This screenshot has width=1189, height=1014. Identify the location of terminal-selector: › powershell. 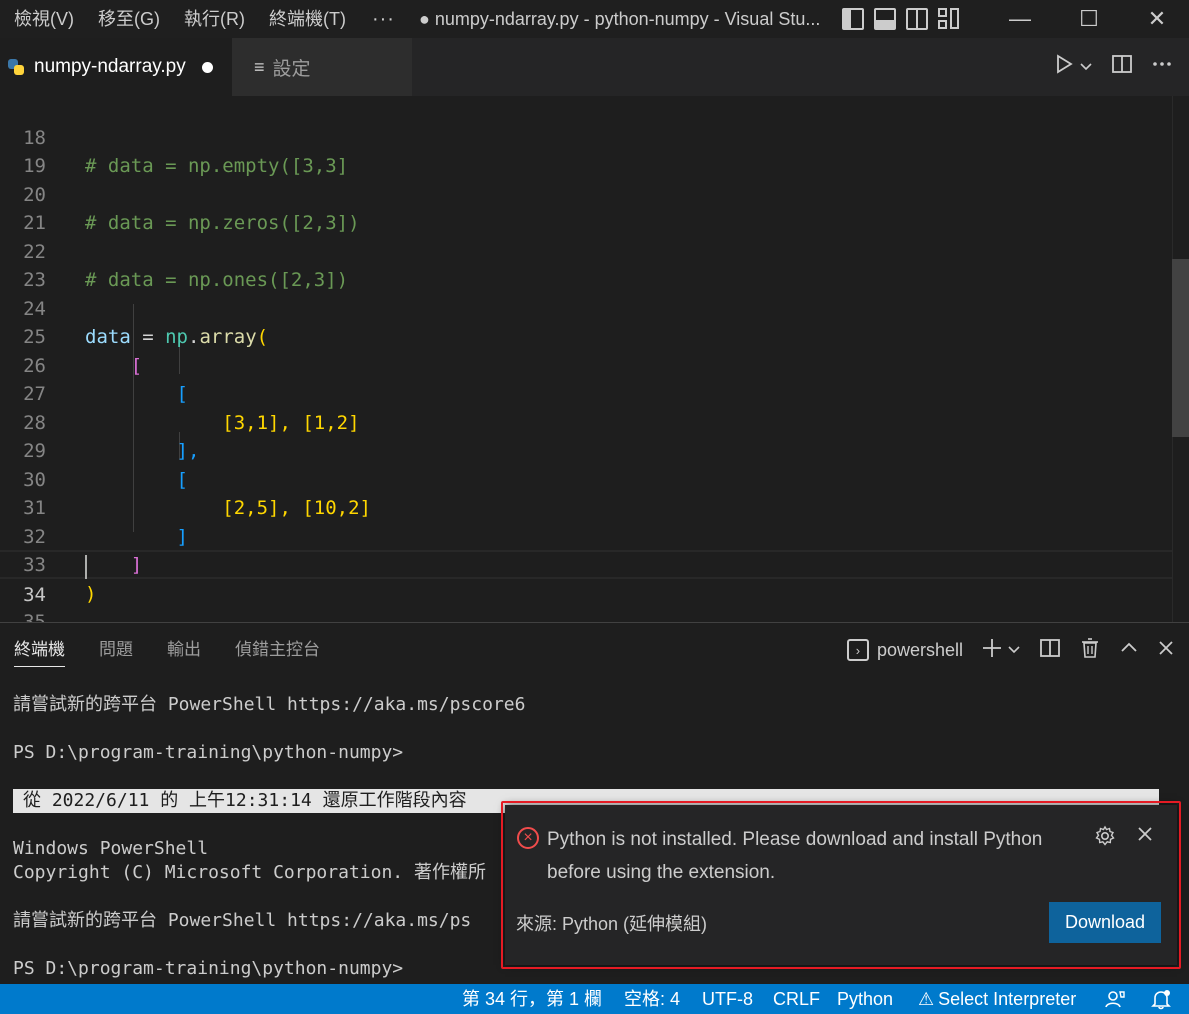
(904, 650).